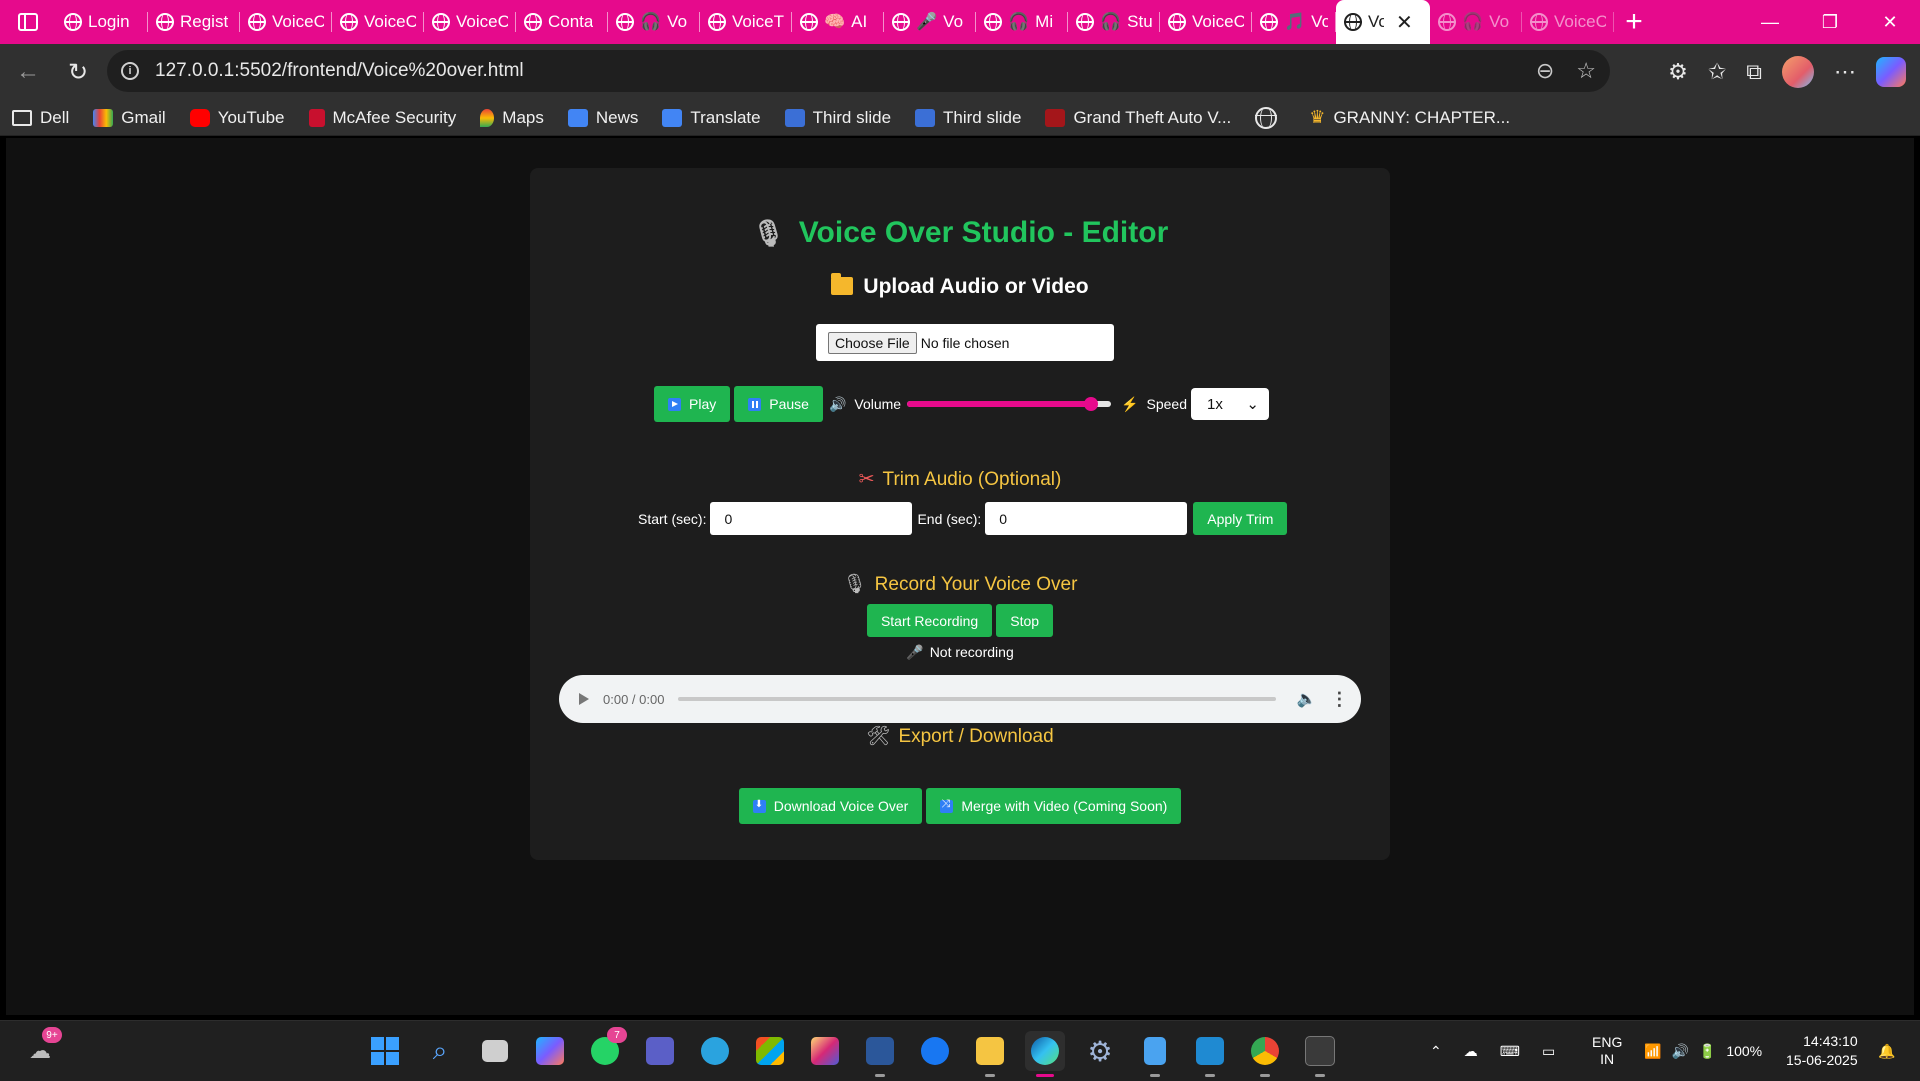 The image size is (1920, 1081). I want to click on tab-voice-2: VoiceC, so click(378, 22).